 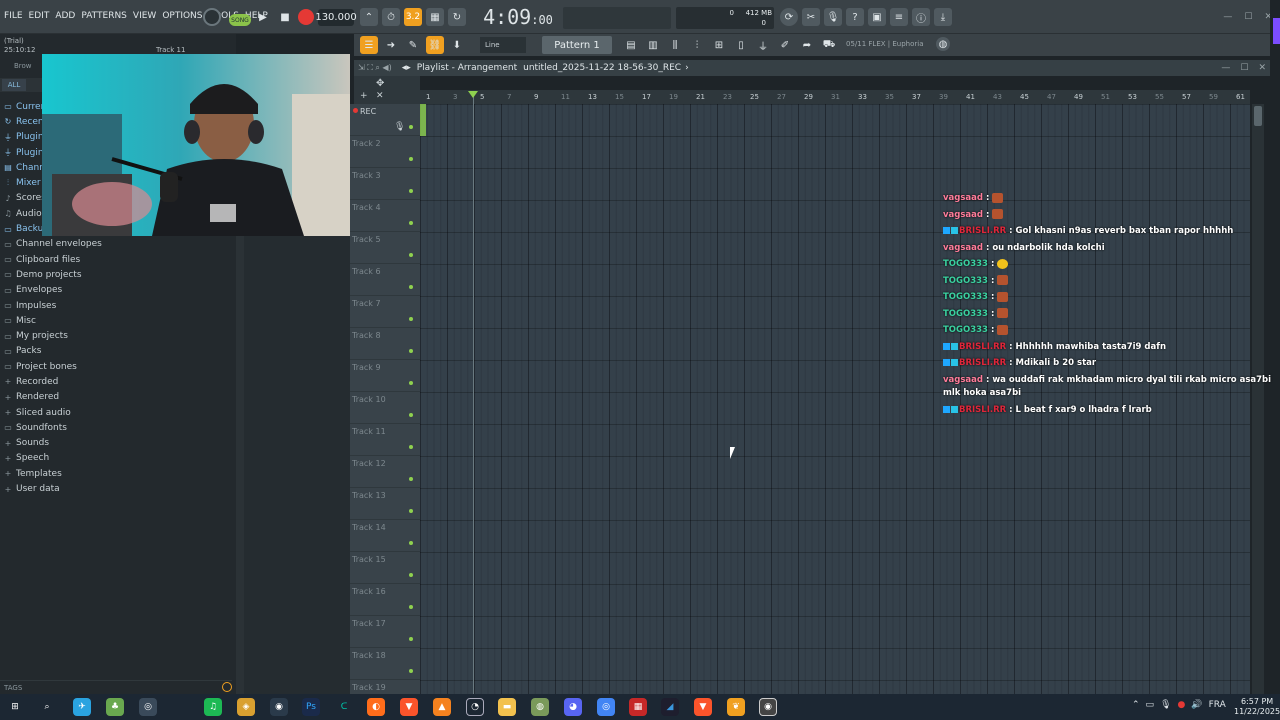 What do you see at coordinates (47, 707) in the screenshot?
I see `search-taskbar-icon: ⌕` at bounding box center [47, 707].